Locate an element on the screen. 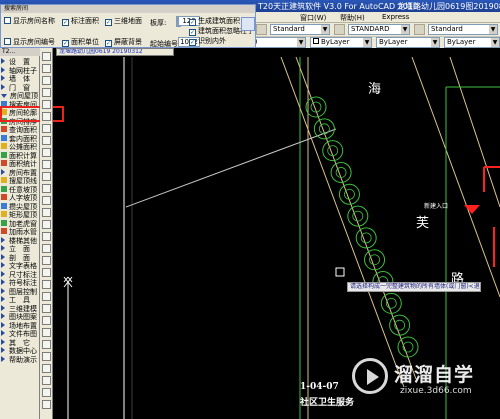 The width and height of the screenshot is (500, 419). lineweight-combo: ByLayer ▼ is located at coordinates (472, 42).